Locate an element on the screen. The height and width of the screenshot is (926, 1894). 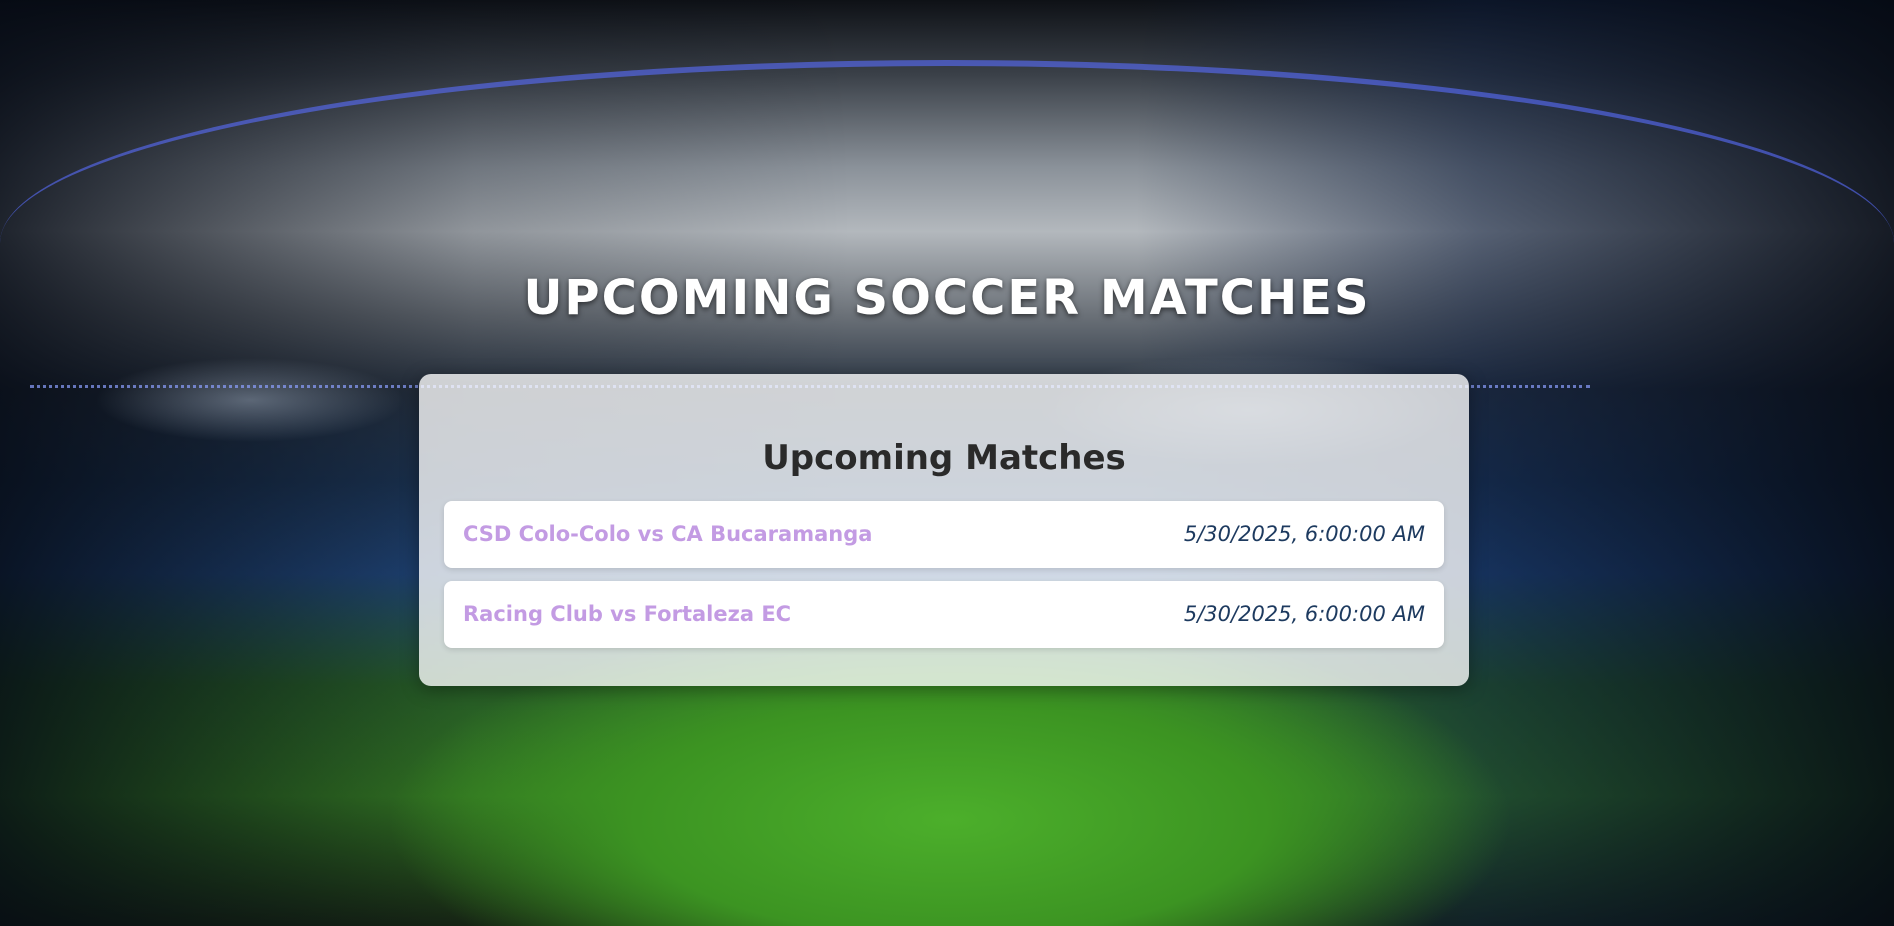
page-title: UPCOMING SOCCER MATCHES is located at coordinates (947, 298).